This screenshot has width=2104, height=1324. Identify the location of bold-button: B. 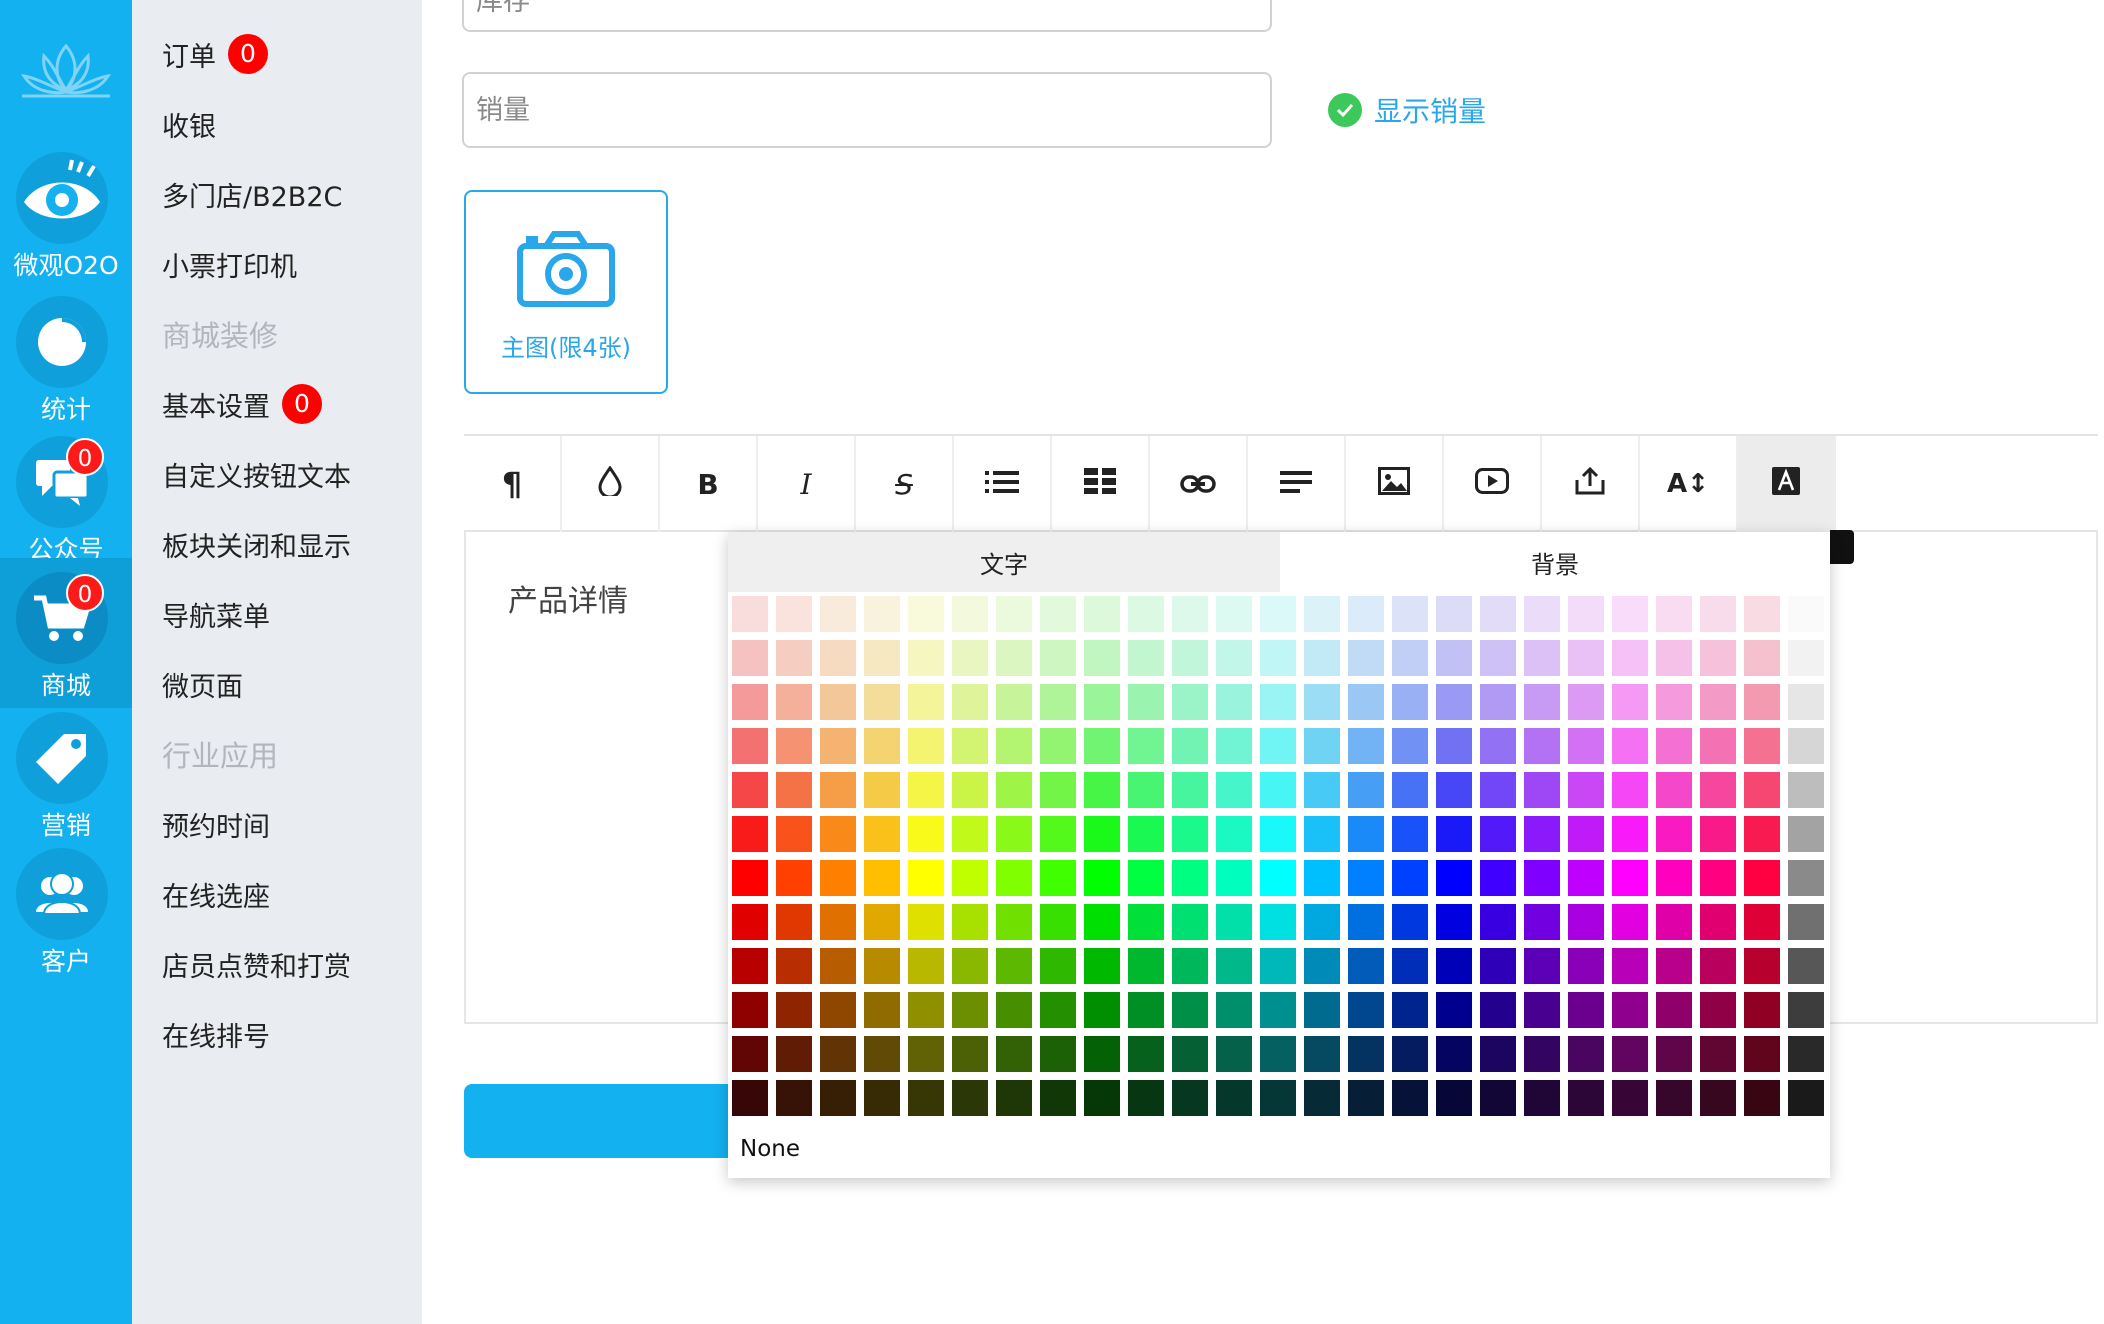
(709, 484).